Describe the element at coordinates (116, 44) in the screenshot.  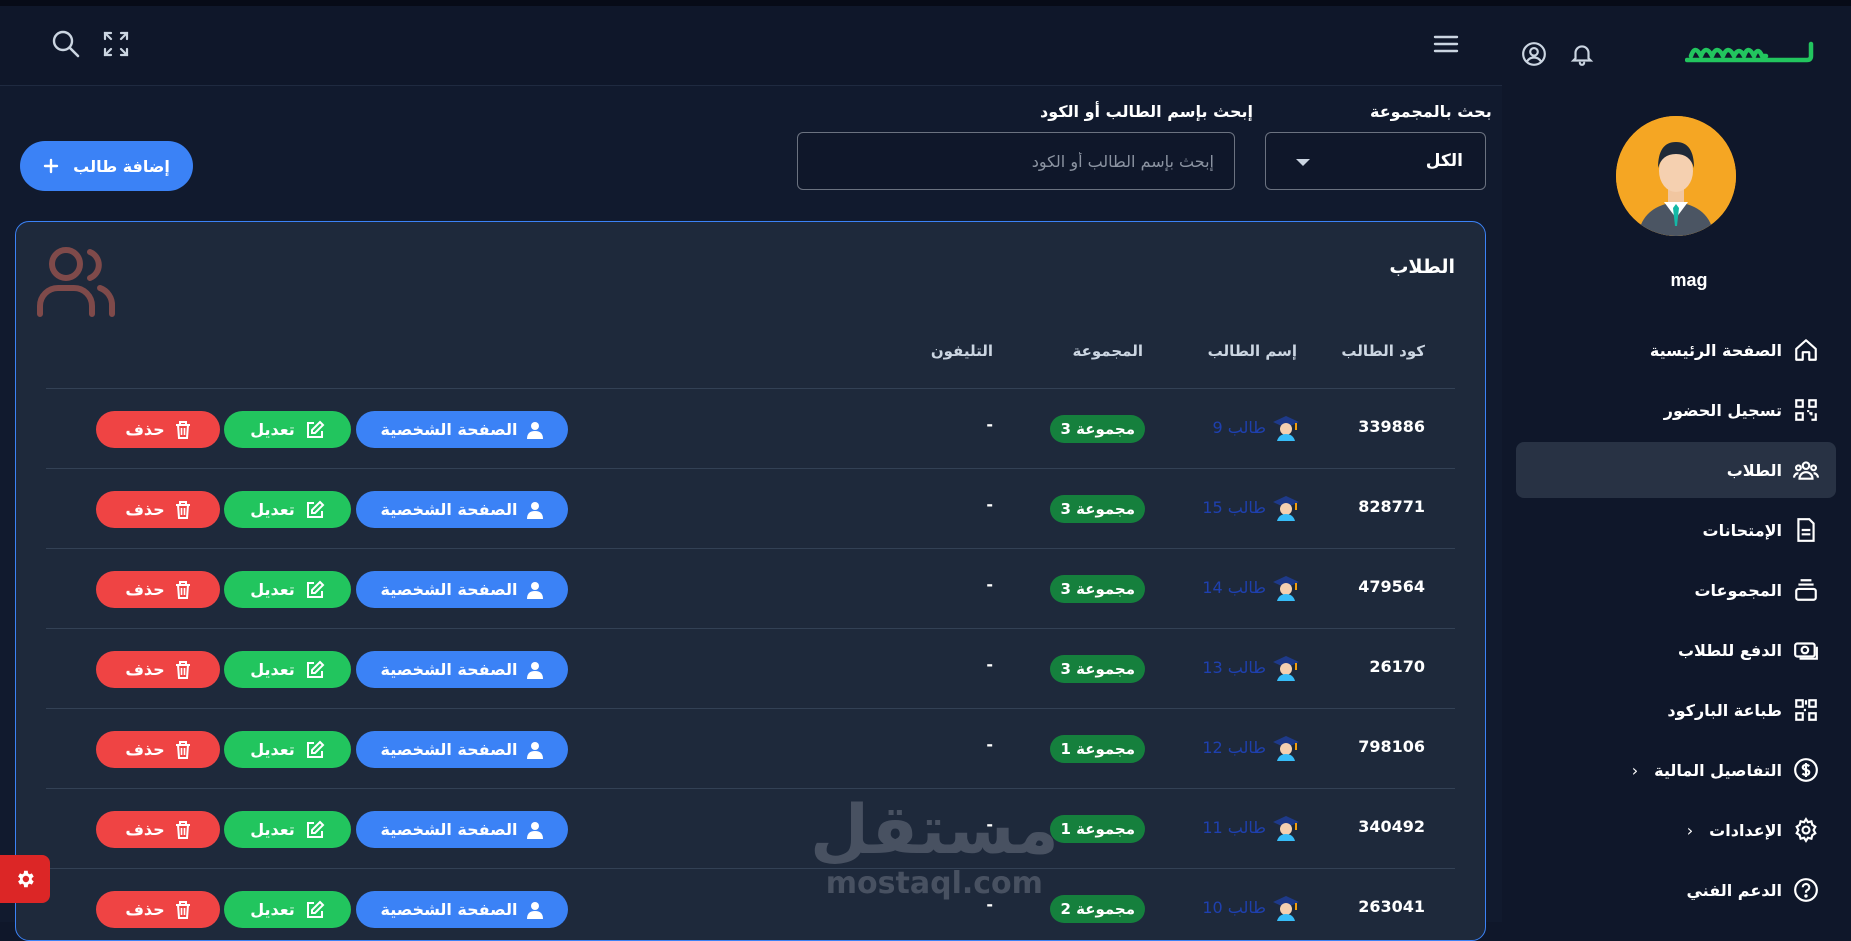
I see `fullscreen-icon` at that location.